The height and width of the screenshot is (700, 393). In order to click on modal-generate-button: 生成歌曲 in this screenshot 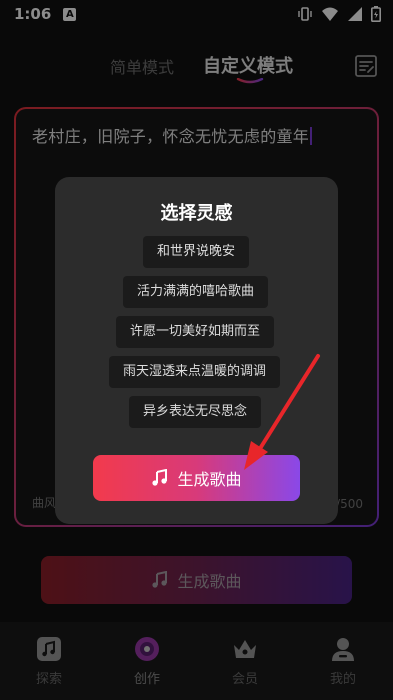, I will do `click(196, 478)`.